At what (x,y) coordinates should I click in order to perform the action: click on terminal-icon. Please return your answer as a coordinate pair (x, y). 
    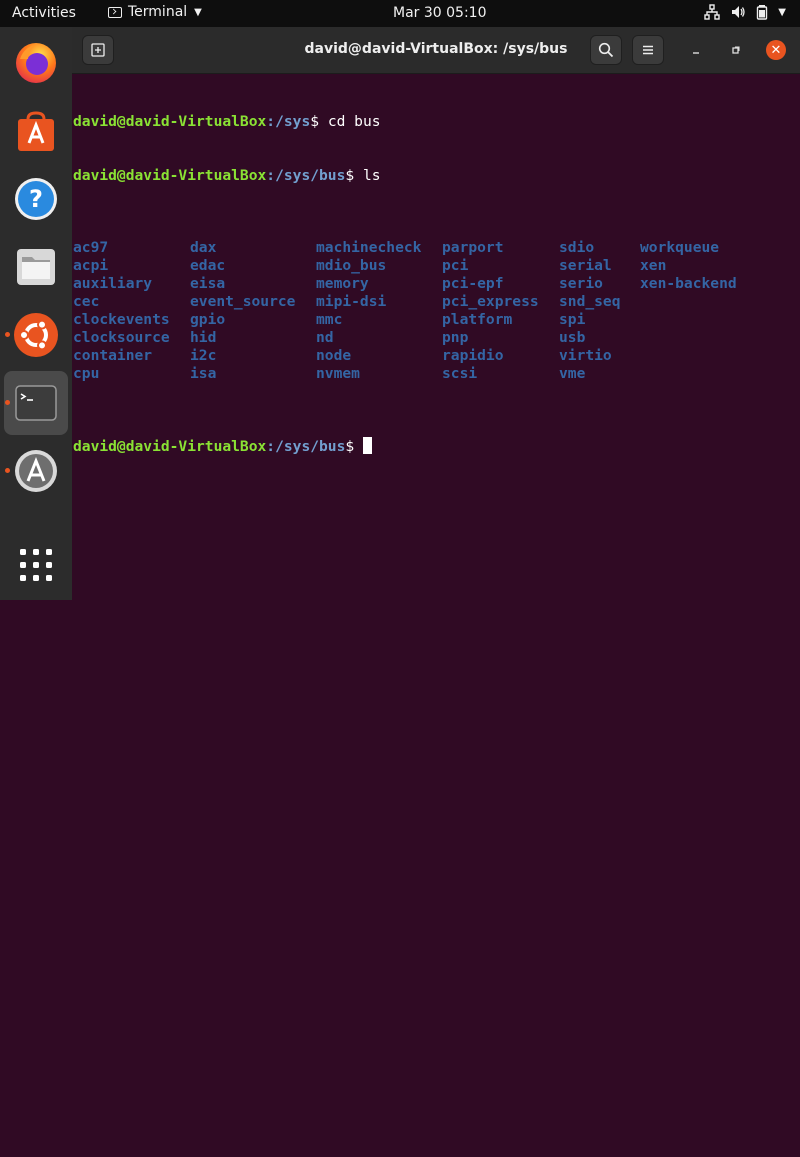
    Looking at the image, I should click on (36, 403).